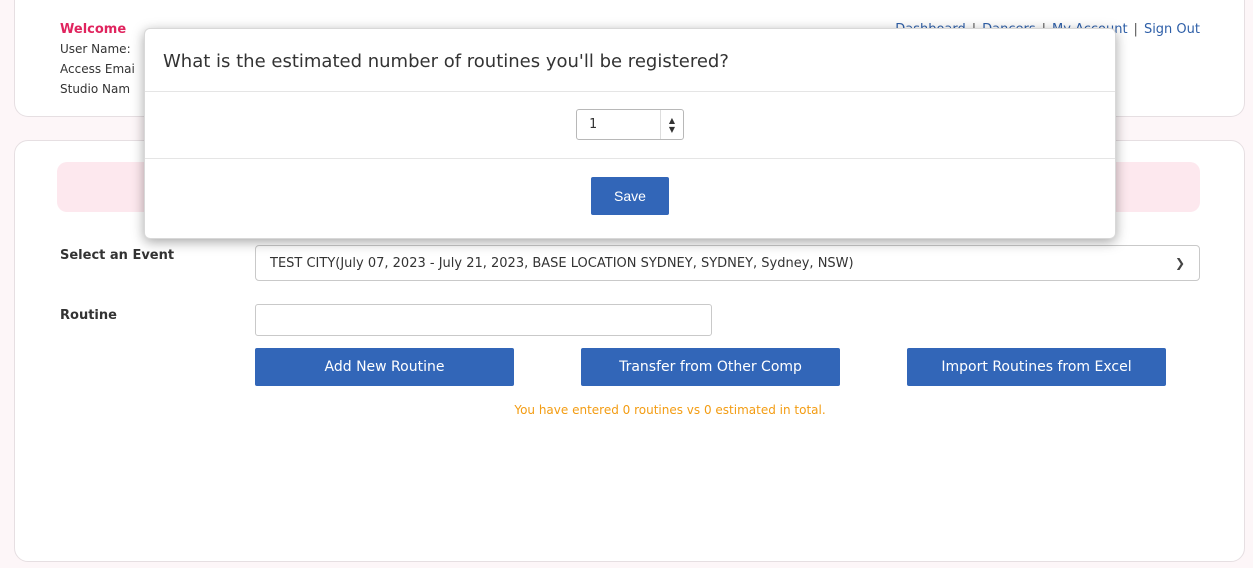 Image resolution: width=1253 pixels, height=568 pixels. What do you see at coordinates (1172, 29) in the screenshot?
I see `nav-sign-out: Sign Out` at bounding box center [1172, 29].